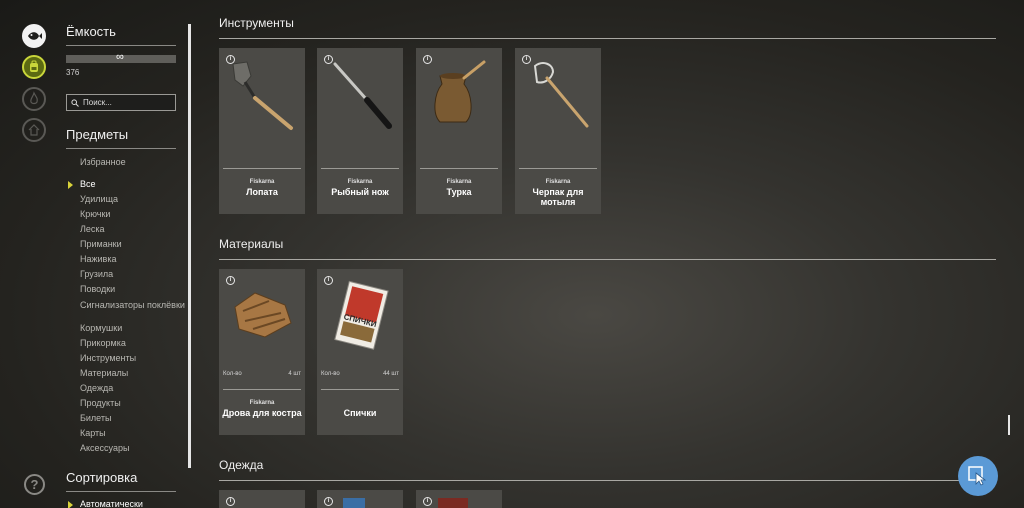  Describe the element at coordinates (121, 138) in the screenshot. I see `items-title: Предметы` at that location.